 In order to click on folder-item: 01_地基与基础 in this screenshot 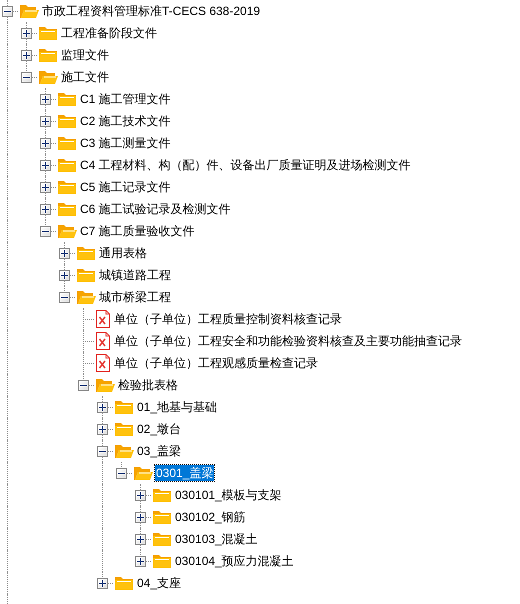, I will do `click(177, 407)`.